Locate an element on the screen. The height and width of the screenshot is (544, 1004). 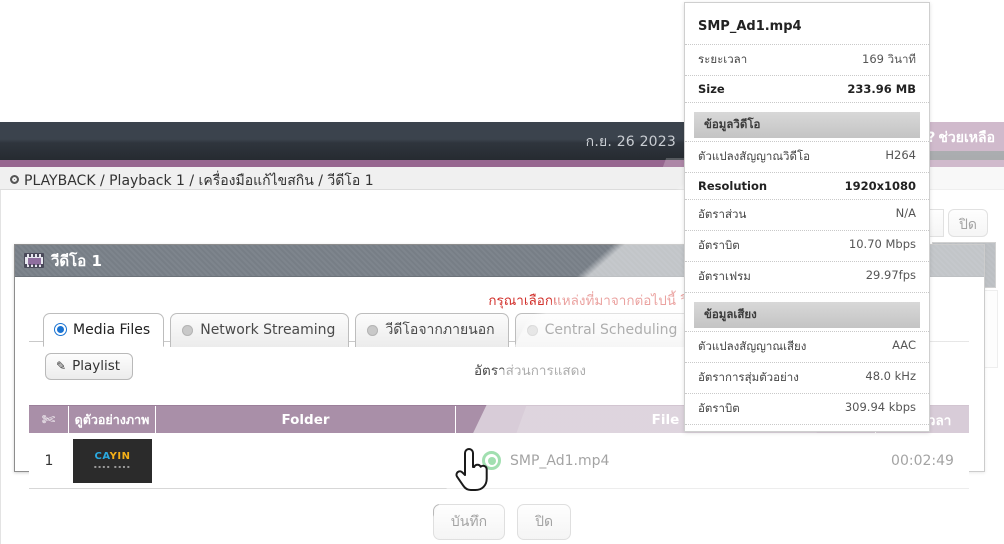
tooltip-key: ระยะเวลา is located at coordinates (723, 59).